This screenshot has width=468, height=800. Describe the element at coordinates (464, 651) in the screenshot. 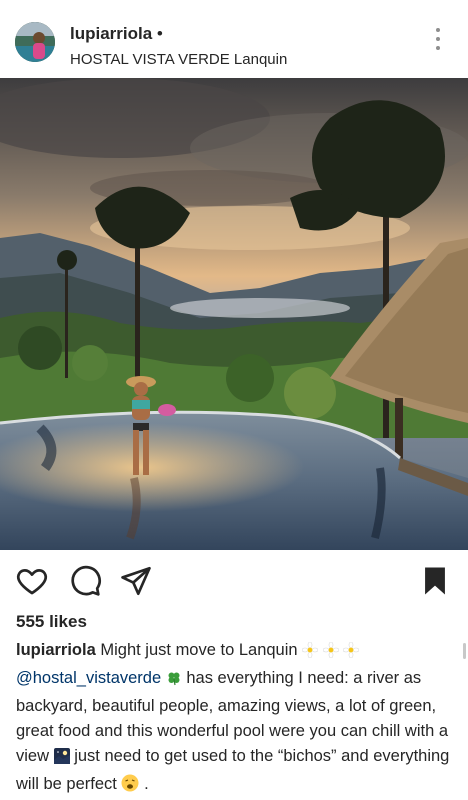

I see `scroll-indicator` at that location.